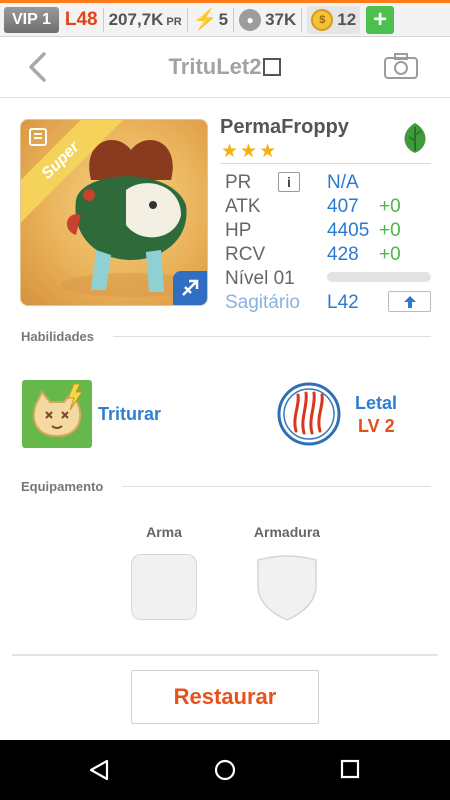 This screenshot has width=450, height=800. Describe the element at coordinates (262, 302) in the screenshot. I see `sign-label: Sagitário` at that location.